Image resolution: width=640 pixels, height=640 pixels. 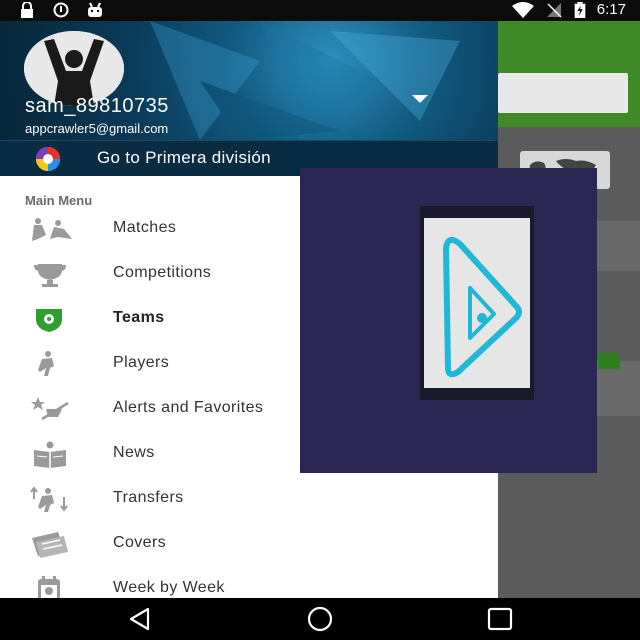 What do you see at coordinates (27, 10) in the screenshot?
I see `lock-icon` at bounding box center [27, 10].